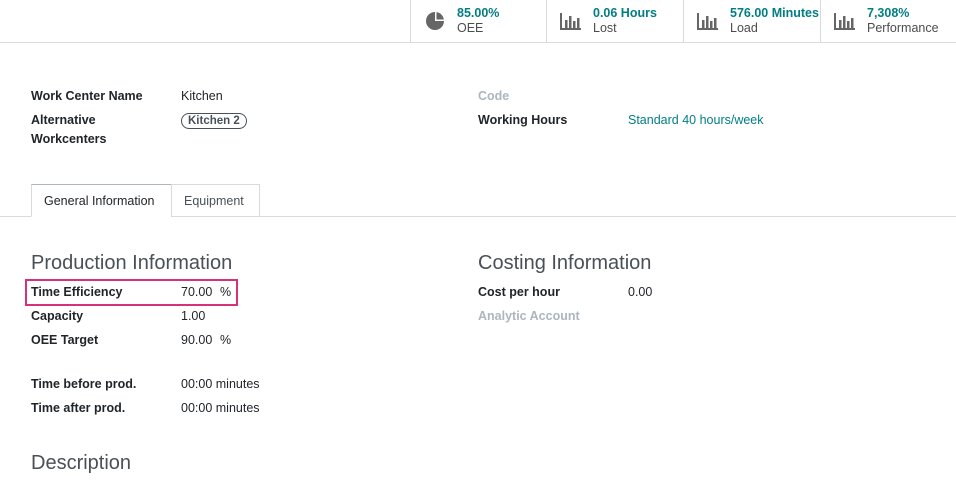  What do you see at coordinates (69, 139) in the screenshot?
I see `alternative-label-line2: Workcenters` at bounding box center [69, 139].